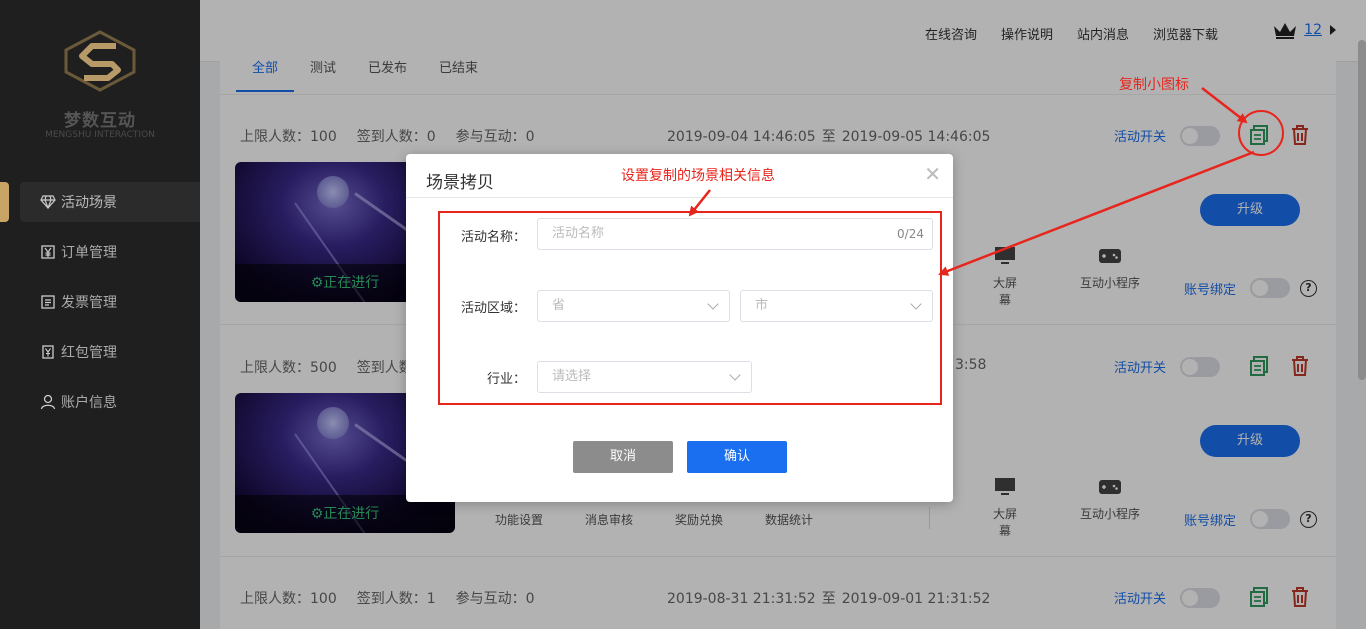 The width and height of the screenshot is (1366, 629). Describe the element at coordinates (48, 402) in the screenshot. I see `user-icon` at that location.